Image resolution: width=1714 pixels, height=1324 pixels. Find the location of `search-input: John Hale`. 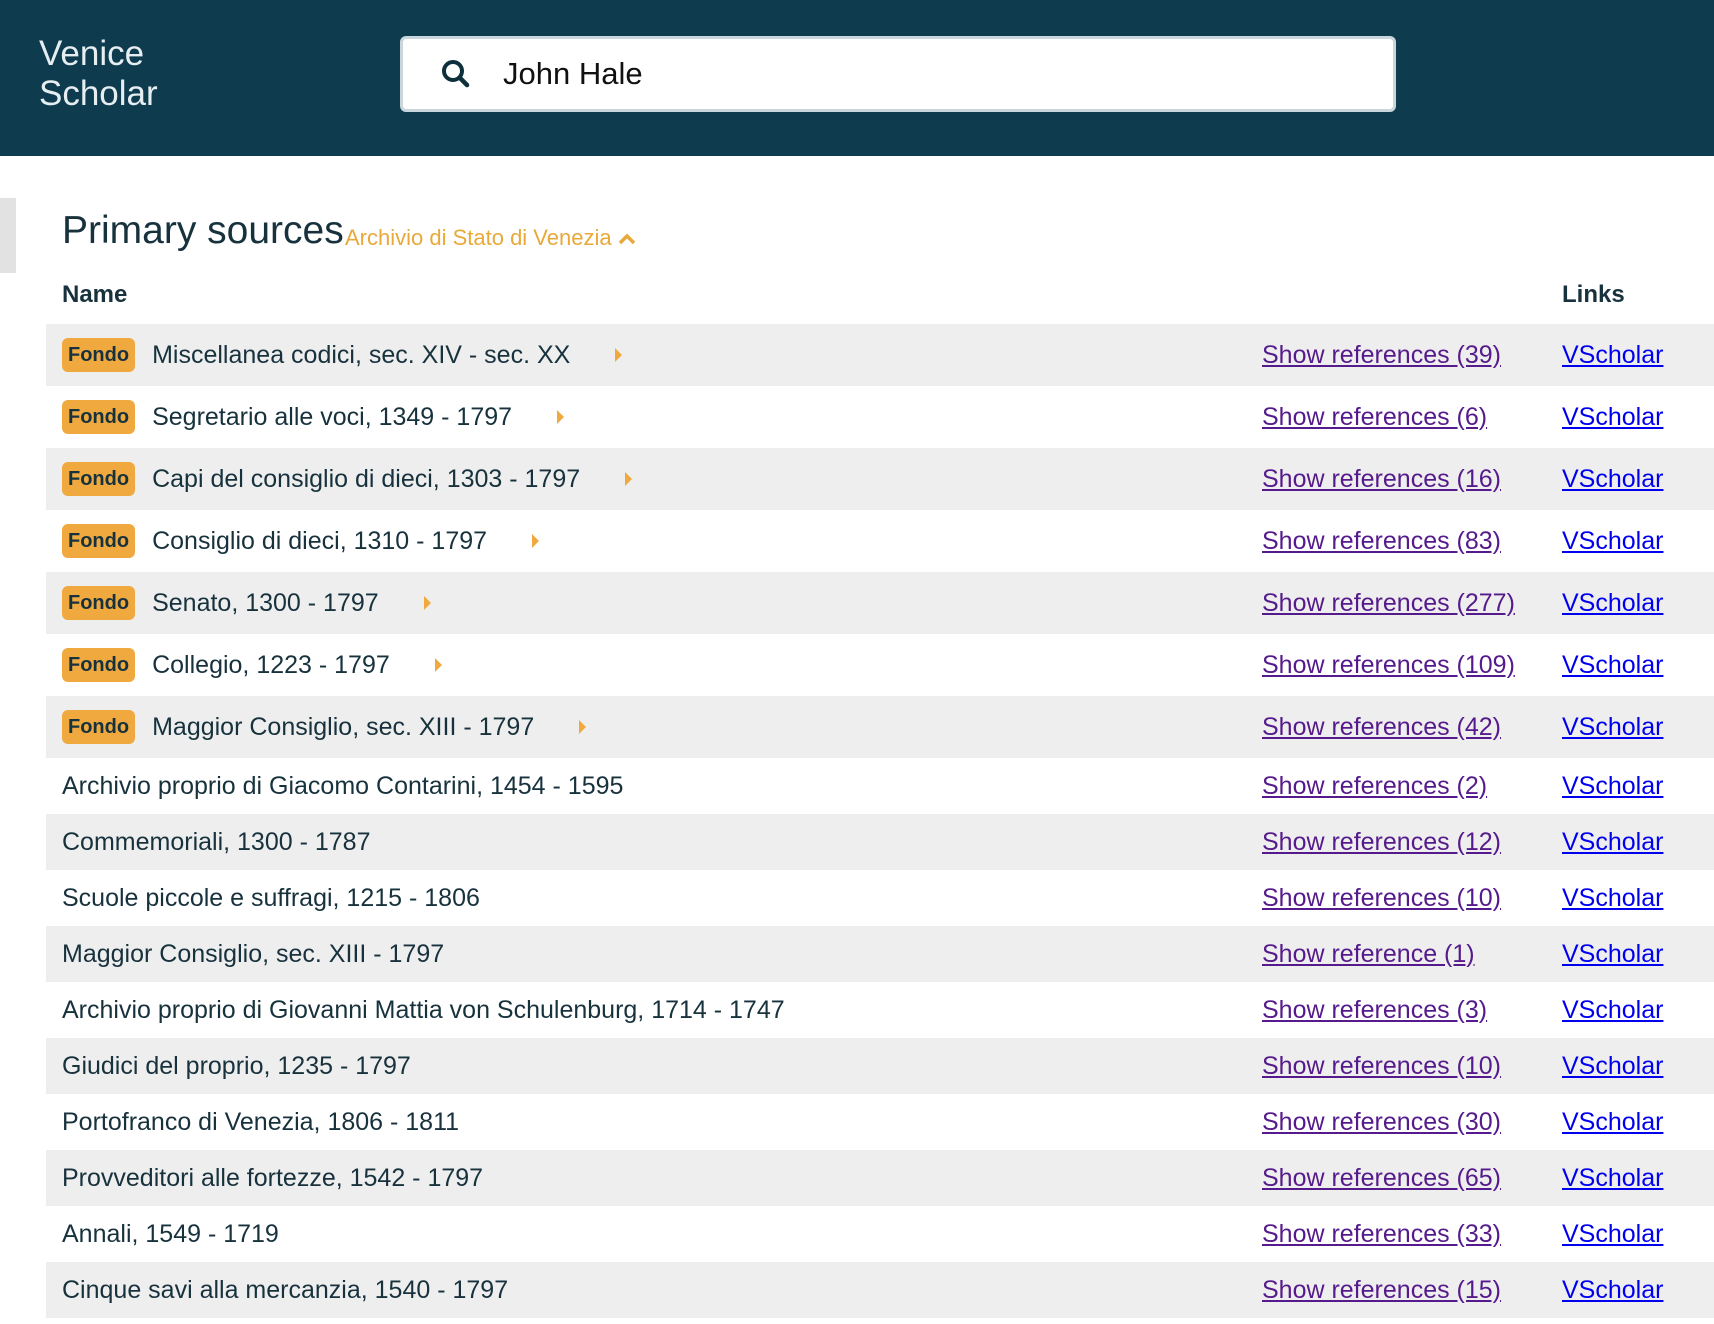

search-input: John Hale is located at coordinates (573, 74).